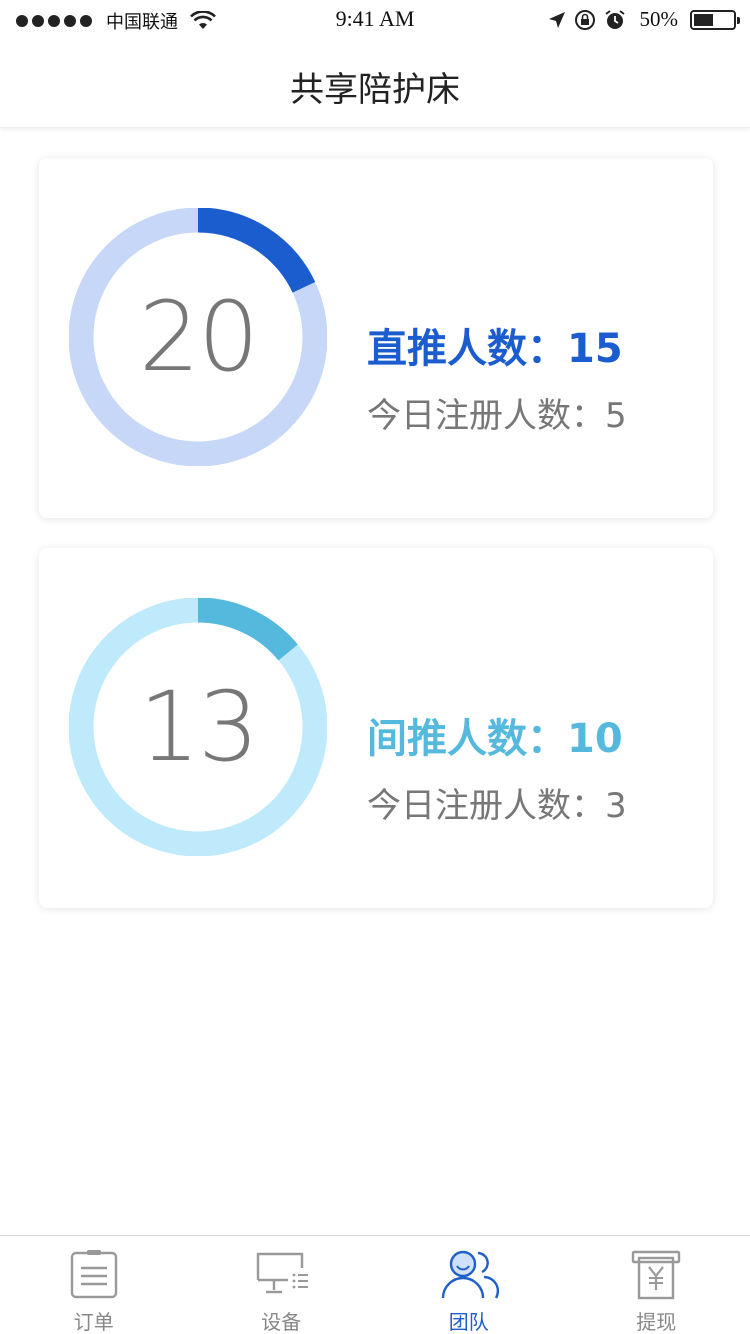 Image resolution: width=750 pixels, height=1334 pixels. Describe the element at coordinates (283, 1273) in the screenshot. I see `device-monitor-icon` at that location.